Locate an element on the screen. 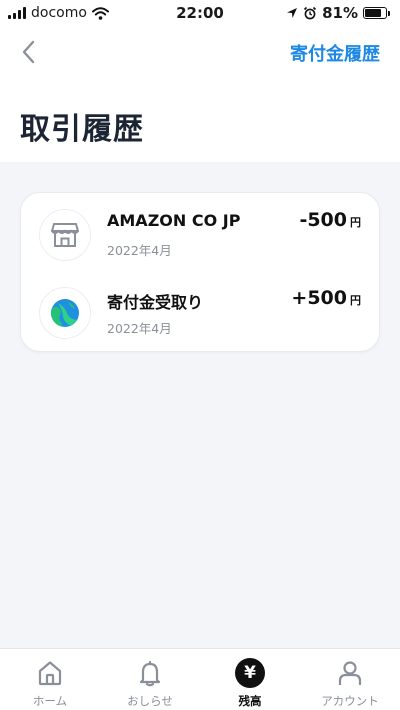  transaction-amount: +500 円 is located at coordinates (326, 298).